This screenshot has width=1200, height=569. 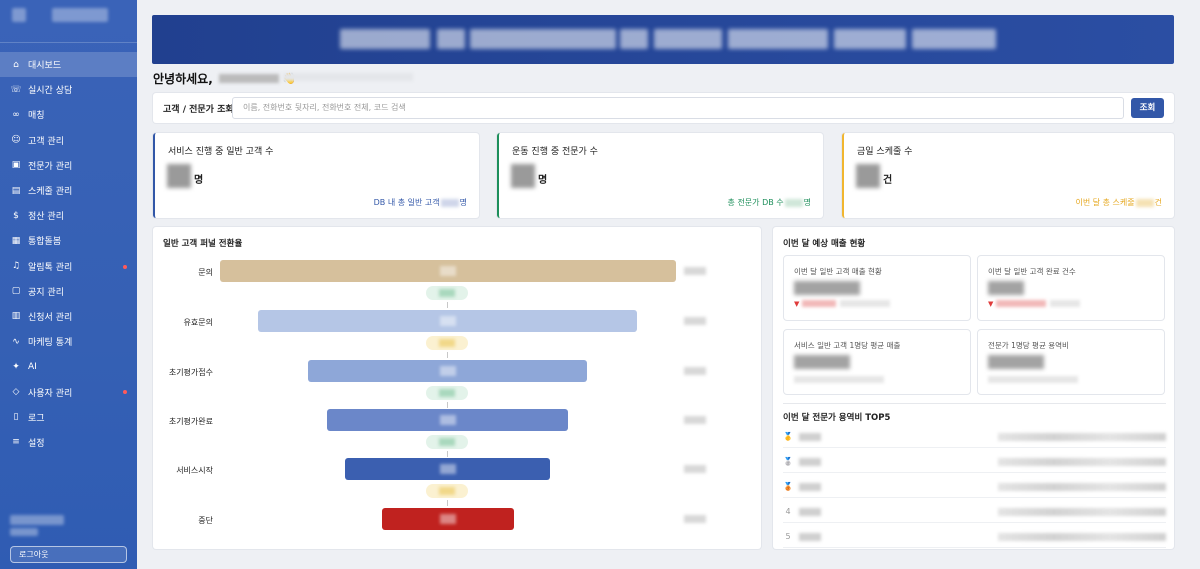 I want to click on sidebar-item: $ 정산 관리, so click(x=68, y=215).